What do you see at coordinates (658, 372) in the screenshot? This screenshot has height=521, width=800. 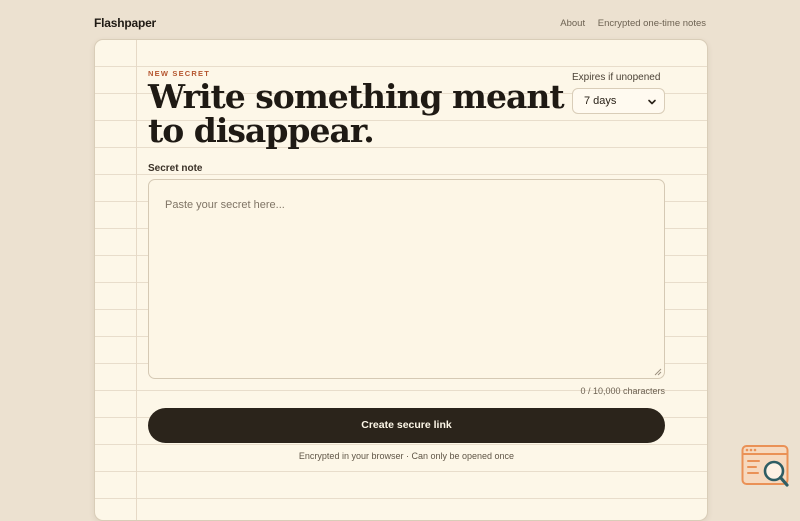 I see `resize-handle-icon` at bounding box center [658, 372].